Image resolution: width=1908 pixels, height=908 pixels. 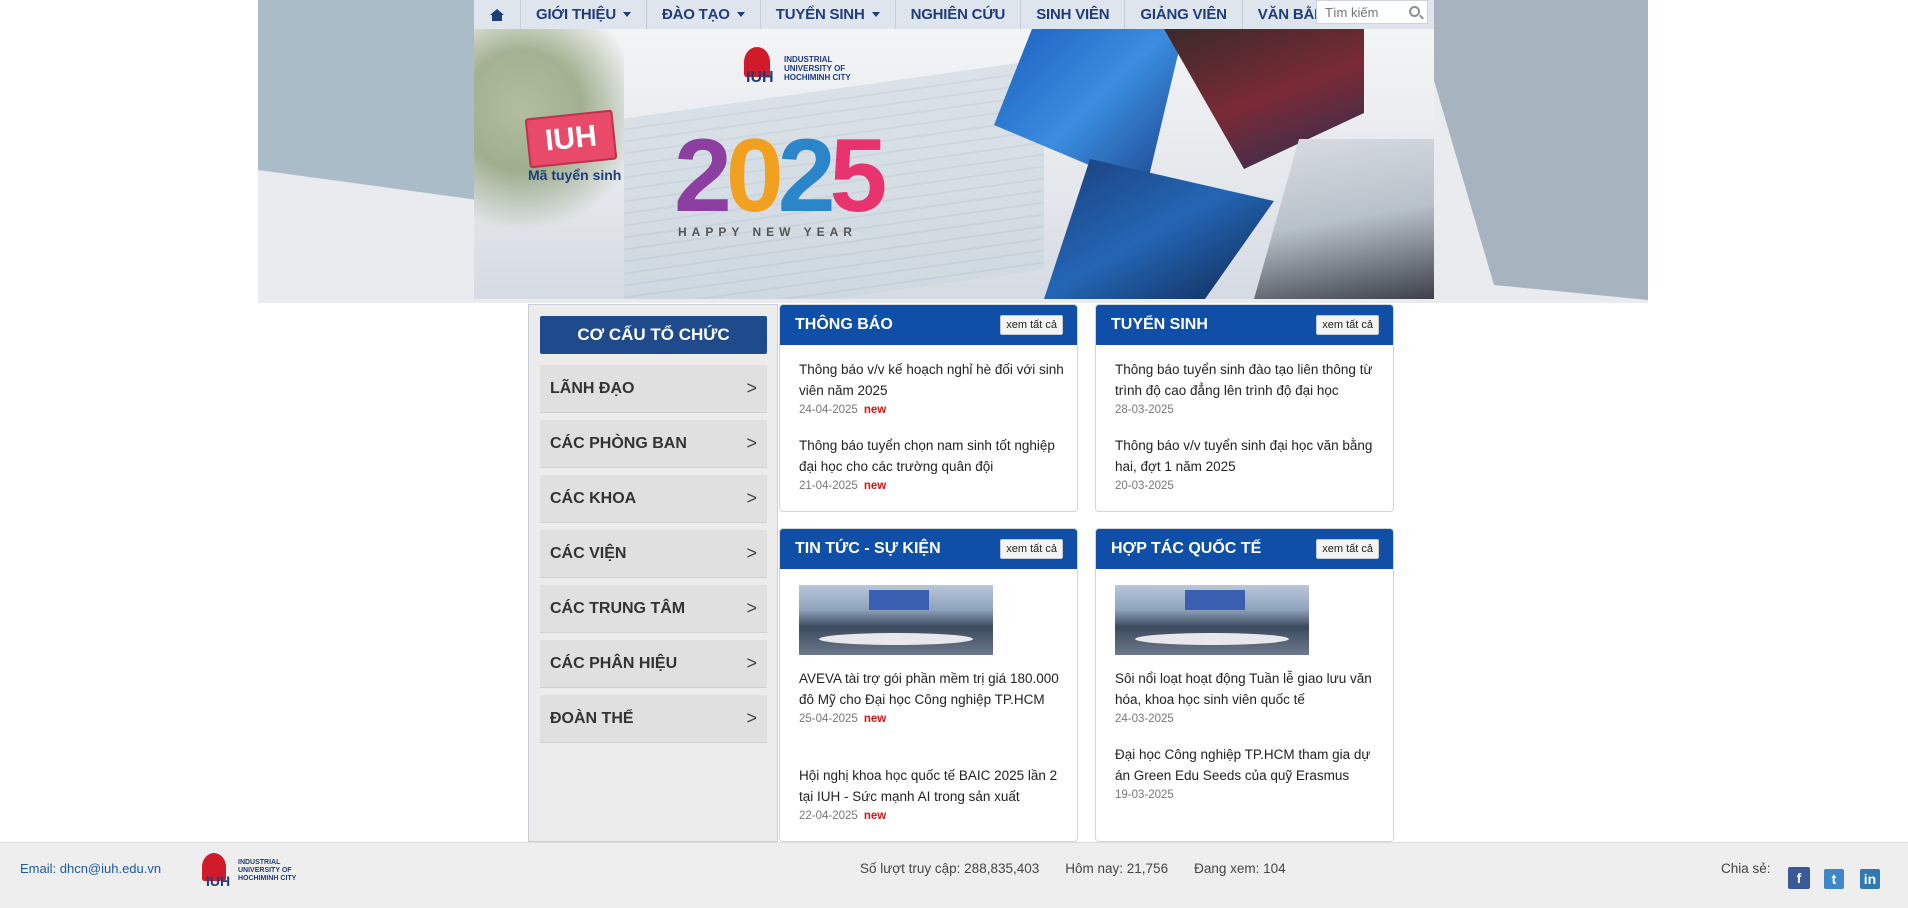 What do you see at coordinates (653, 389) in the screenshot?
I see `sidebar-item-lanh-dao: LÃNH ĐẠO >` at bounding box center [653, 389].